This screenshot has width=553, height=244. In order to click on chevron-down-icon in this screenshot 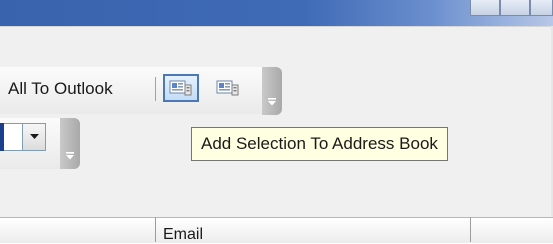, I will do `click(34, 136)`.